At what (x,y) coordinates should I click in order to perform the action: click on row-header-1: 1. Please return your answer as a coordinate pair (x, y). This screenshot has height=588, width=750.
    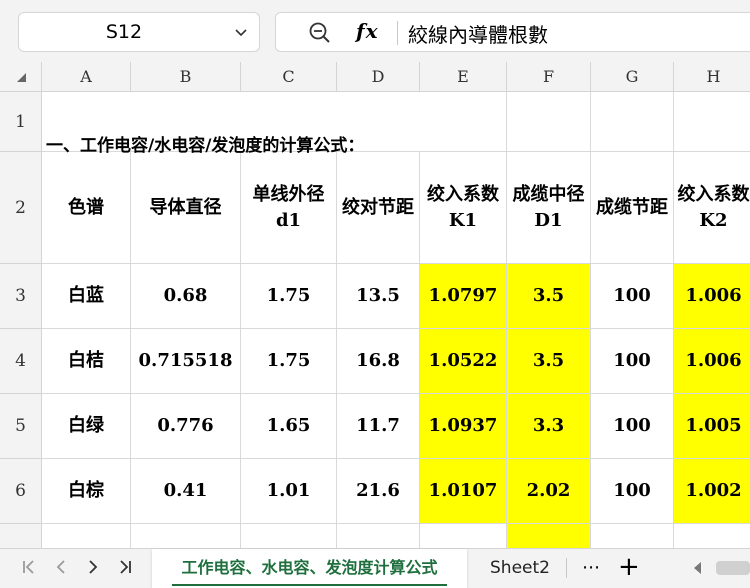
    Looking at the image, I should click on (21, 122).